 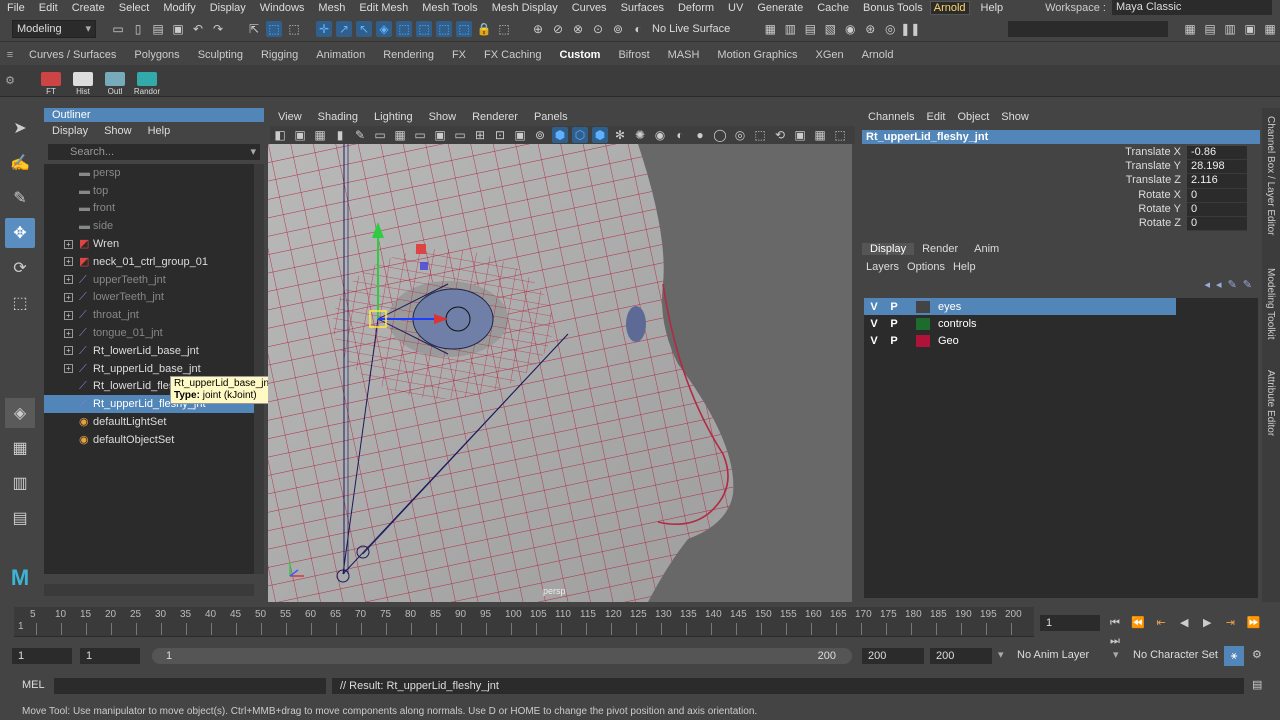 What do you see at coordinates (820, 135) in the screenshot?
I see `gamma-icon: ▦` at bounding box center [820, 135].